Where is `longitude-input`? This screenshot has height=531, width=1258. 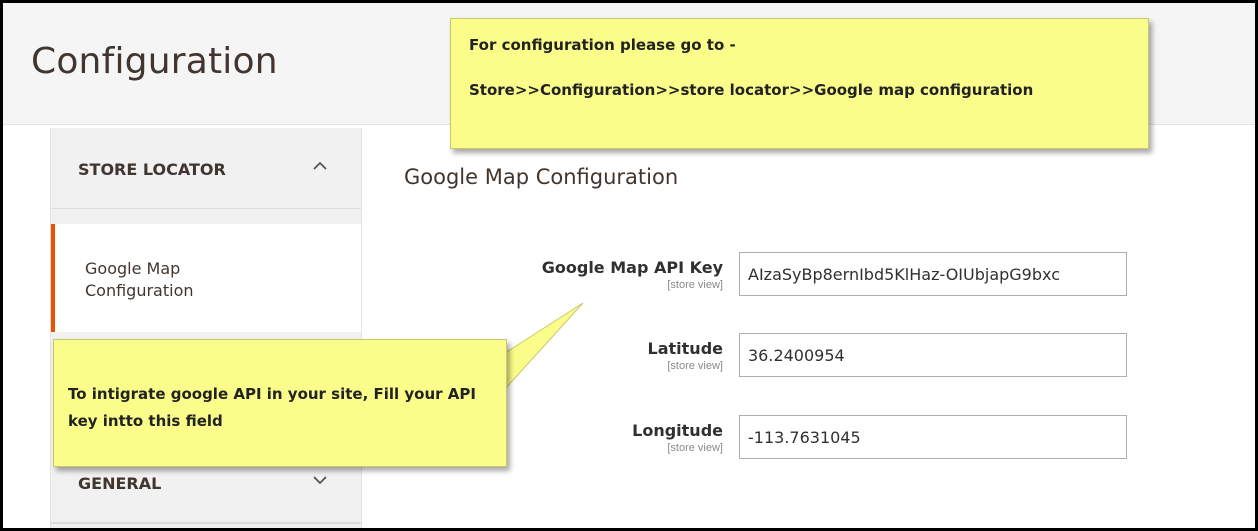 longitude-input is located at coordinates (933, 437).